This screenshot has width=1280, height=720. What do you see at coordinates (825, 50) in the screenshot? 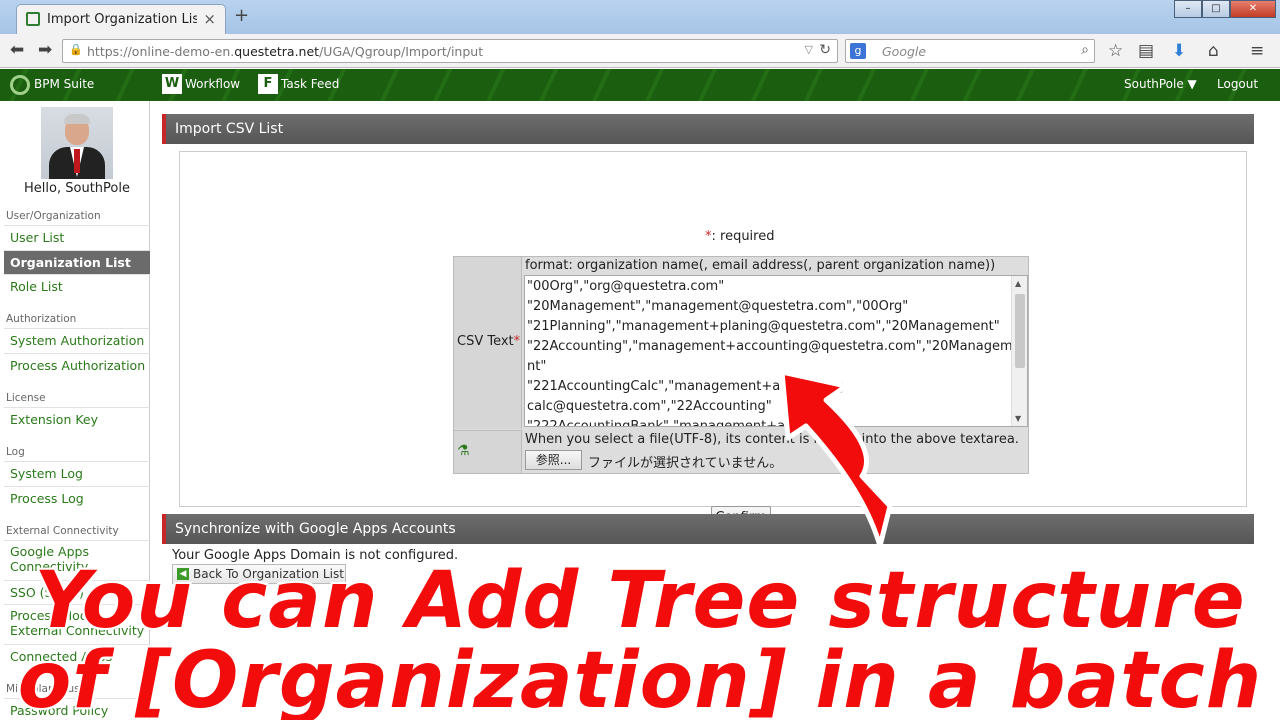
I see `reload-icon: ↻` at bounding box center [825, 50].